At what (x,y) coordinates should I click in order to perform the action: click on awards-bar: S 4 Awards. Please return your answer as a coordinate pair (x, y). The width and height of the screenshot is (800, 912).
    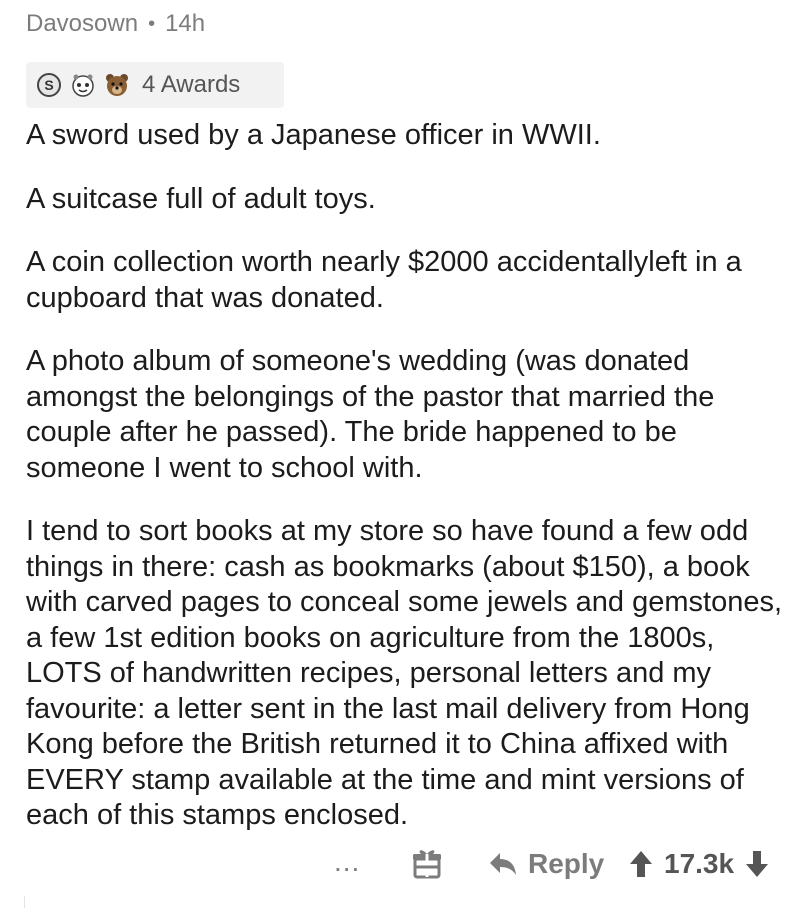
    Looking at the image, I should click on (155, 85).